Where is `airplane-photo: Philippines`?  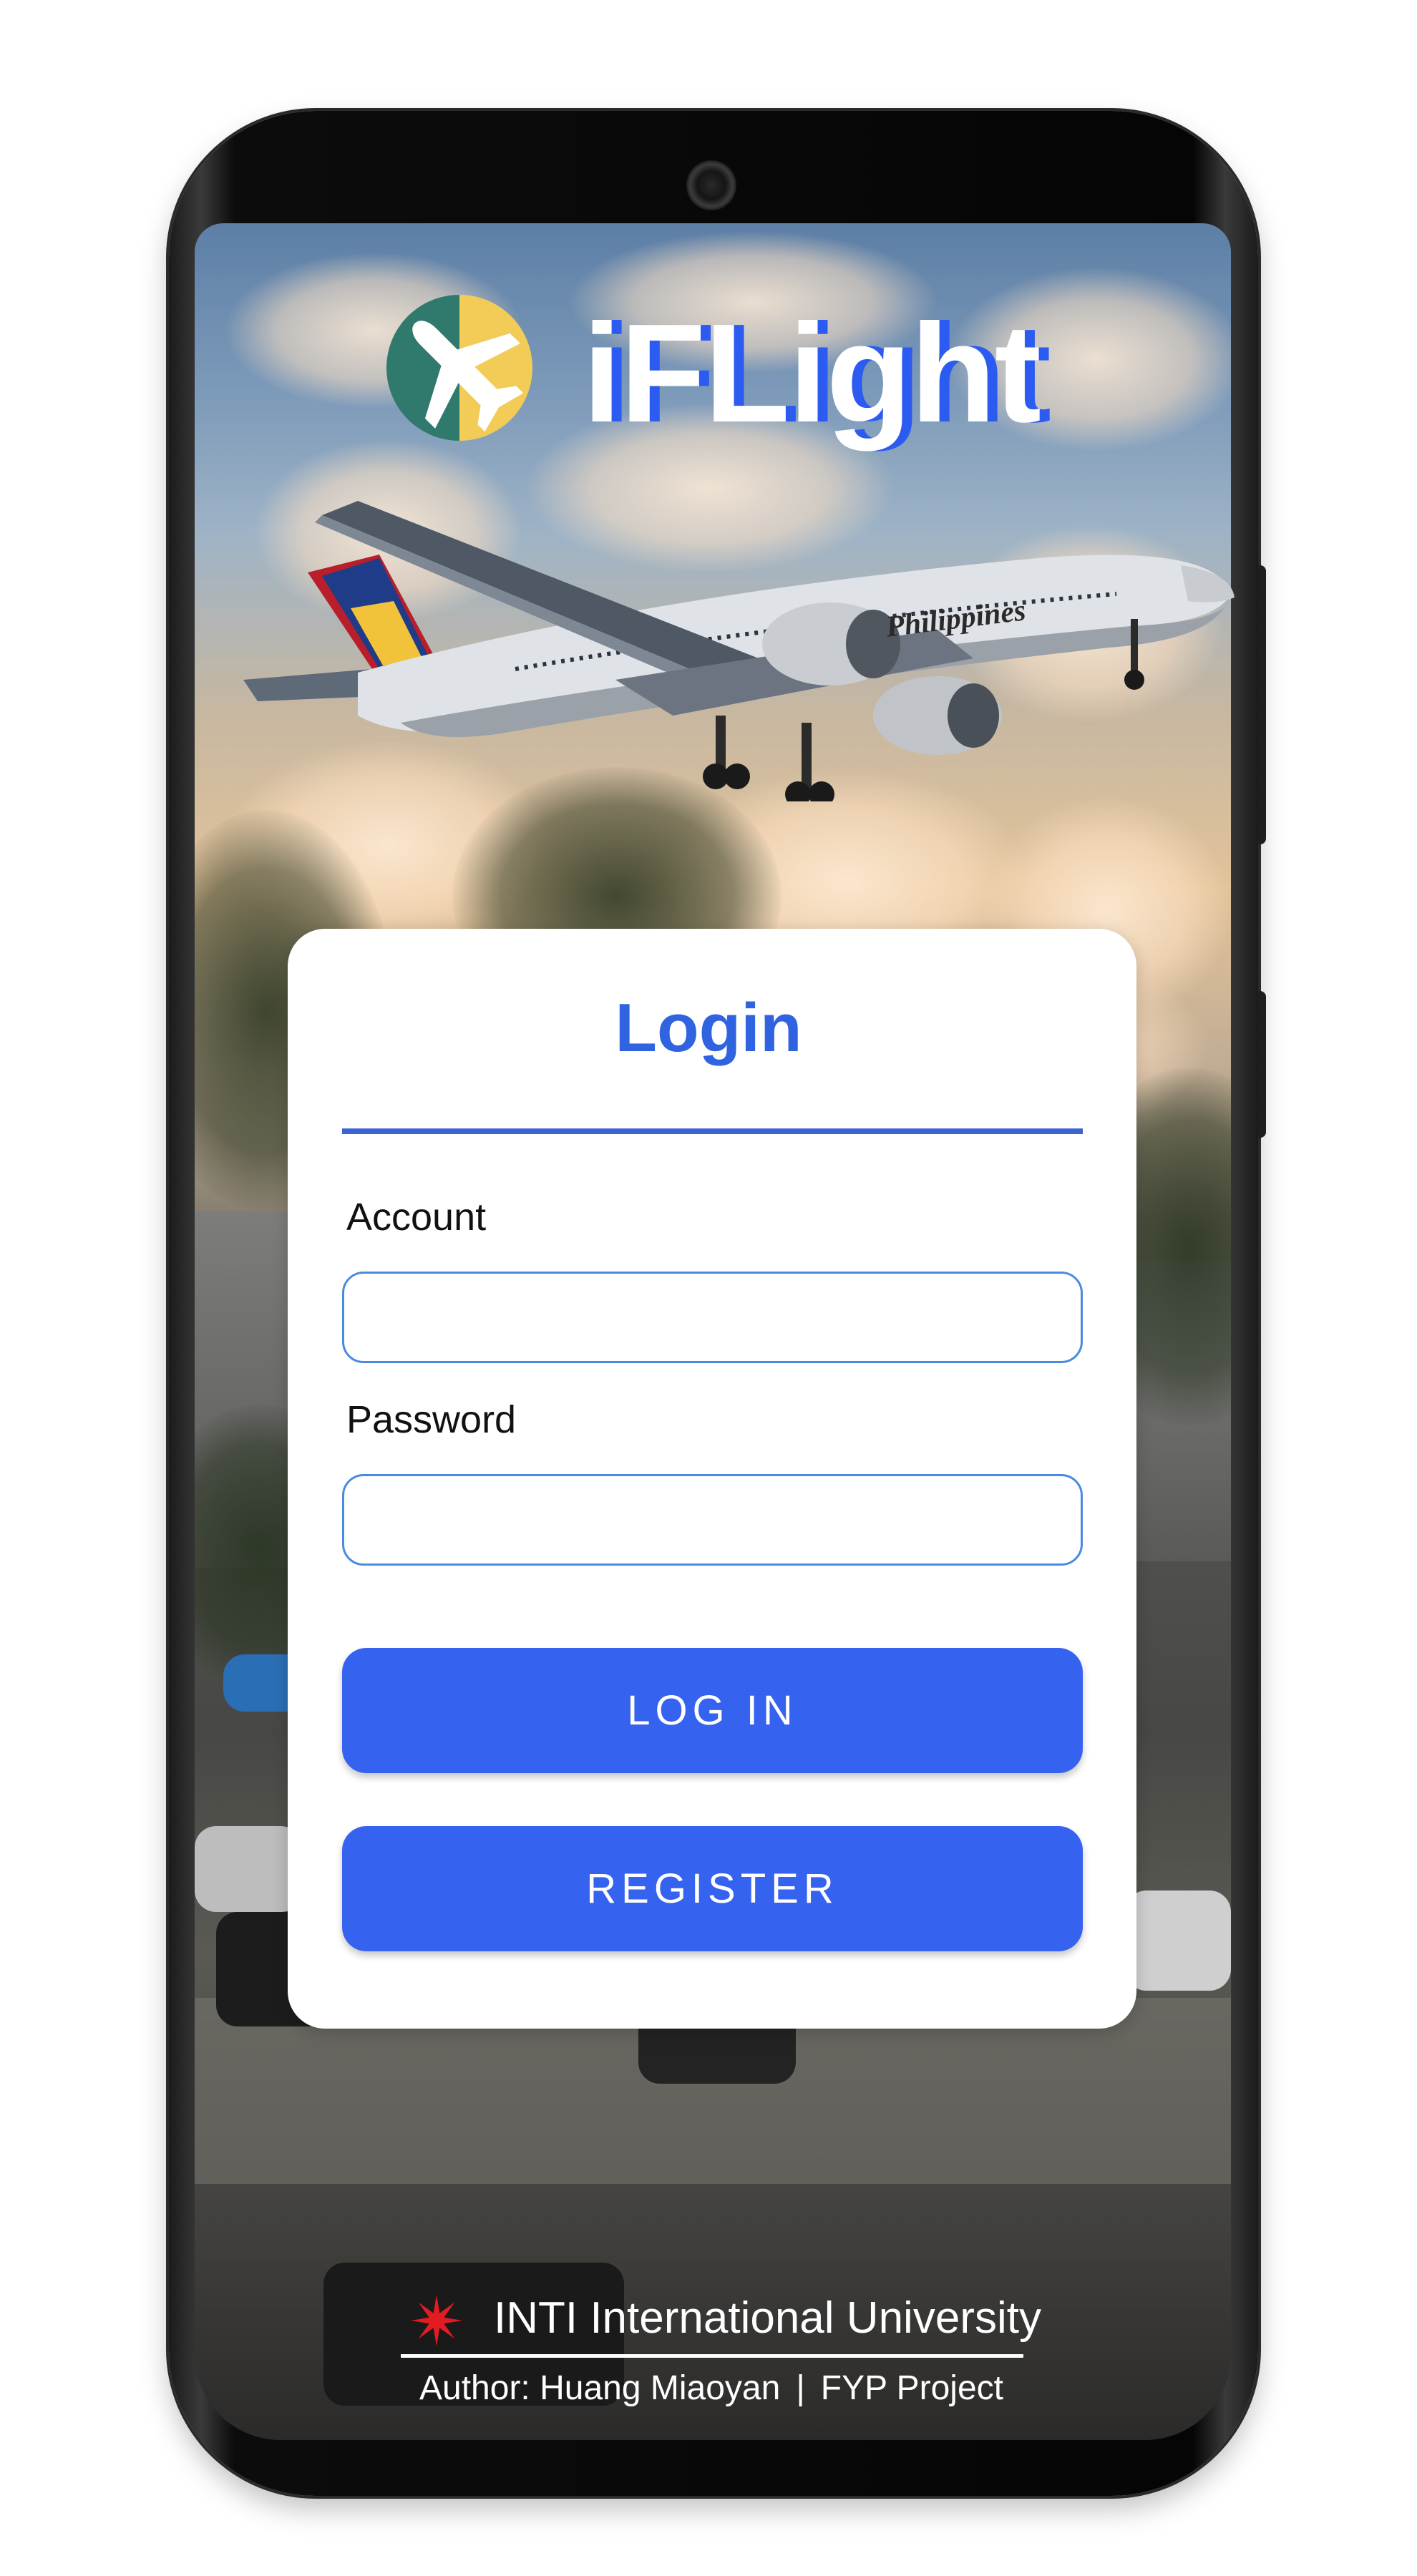 airplane-photo: Philippines is located at coordinates (739, 651).